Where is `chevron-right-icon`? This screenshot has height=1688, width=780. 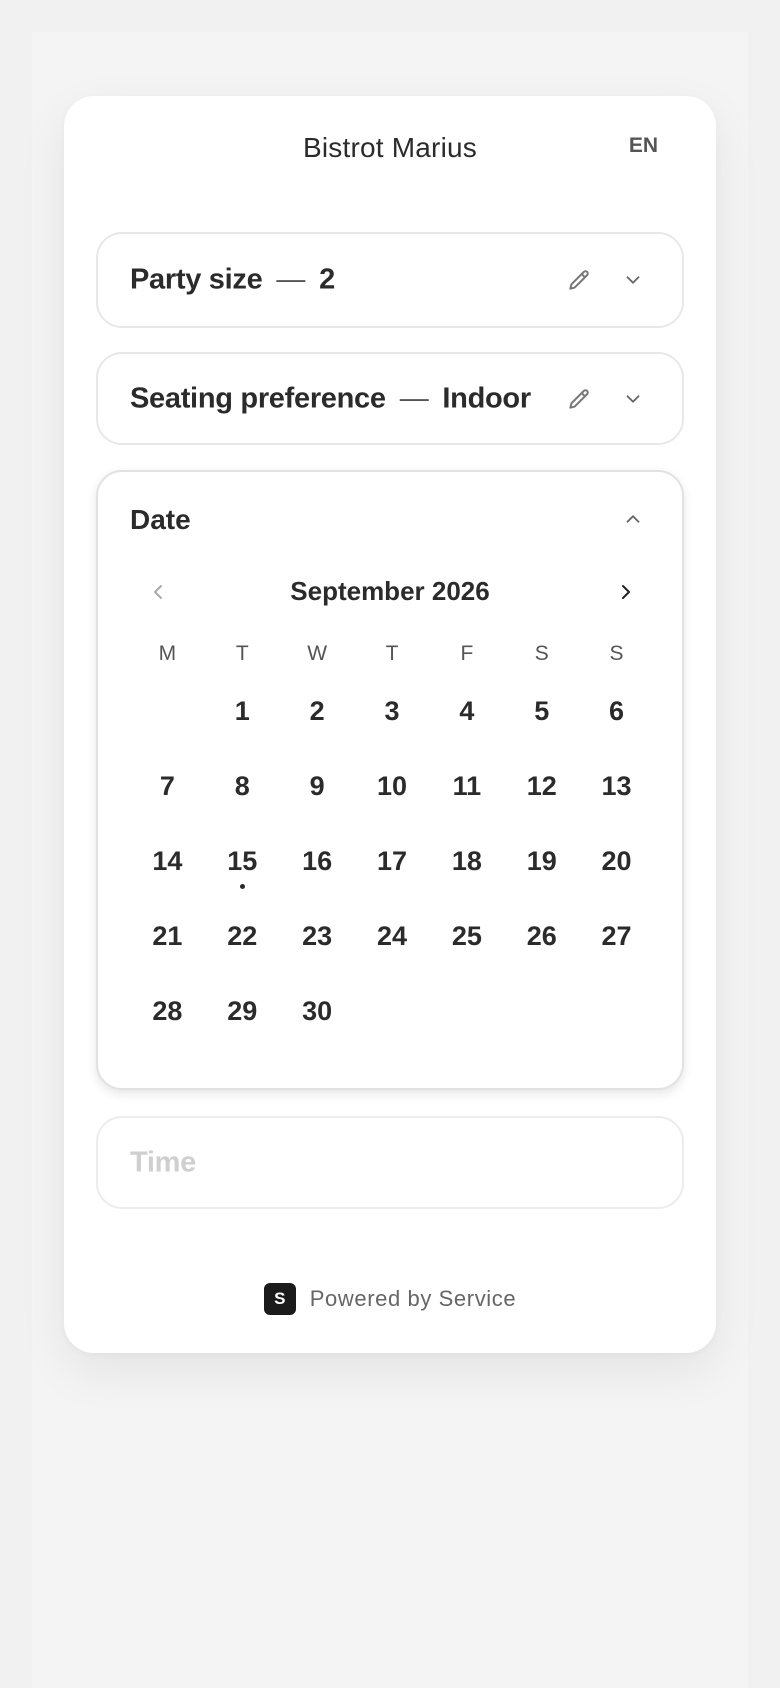 chevron-right-icon is located at coordinates (626, 592).